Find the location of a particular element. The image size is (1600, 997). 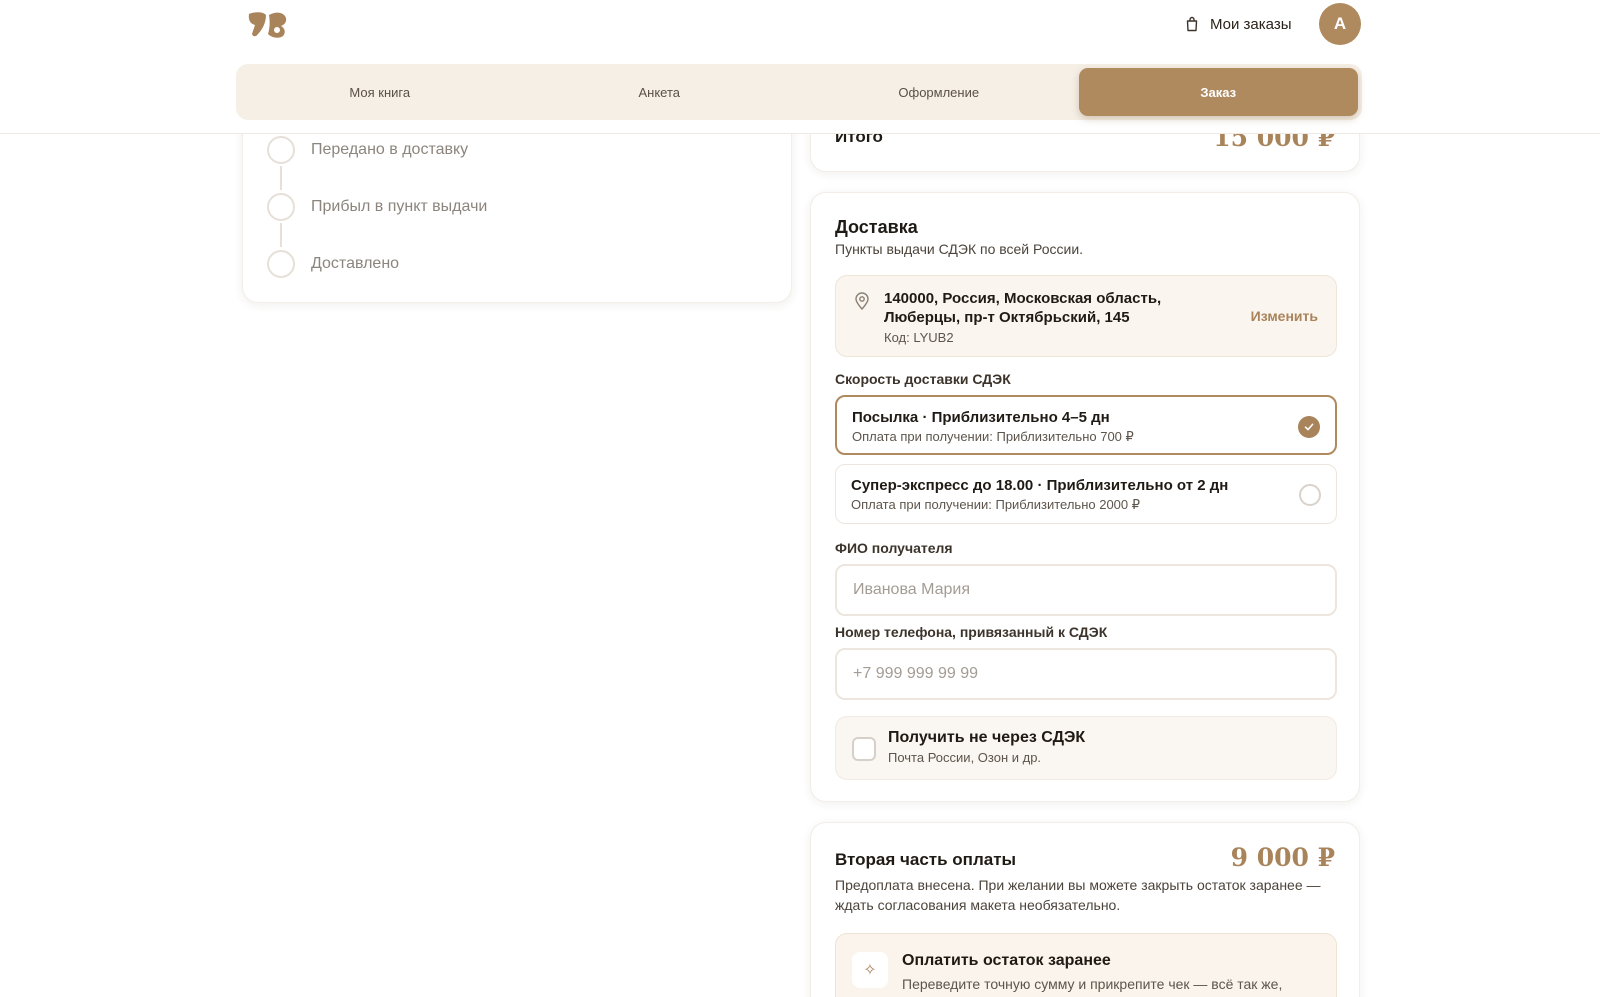

shopping-bag-icon is located at coordinates (1192, 24).